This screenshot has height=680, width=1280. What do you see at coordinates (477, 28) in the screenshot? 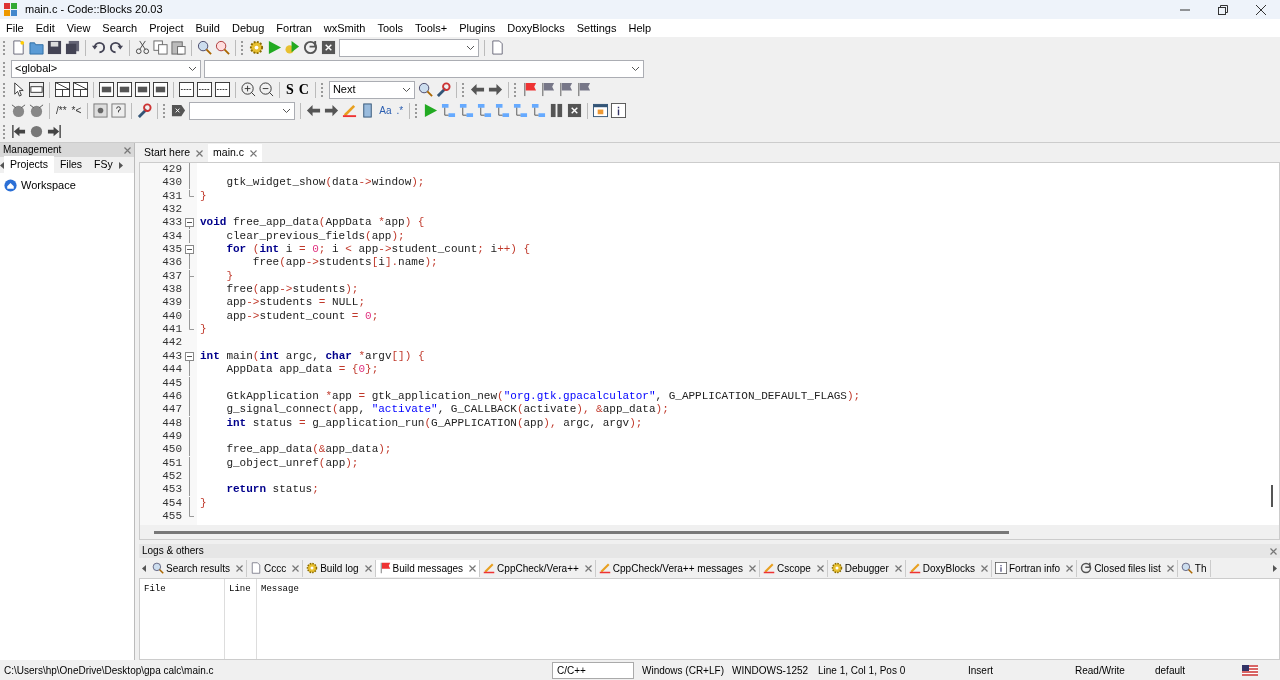
I see `menu-item: Plugins` at bounding box center [477, 28].